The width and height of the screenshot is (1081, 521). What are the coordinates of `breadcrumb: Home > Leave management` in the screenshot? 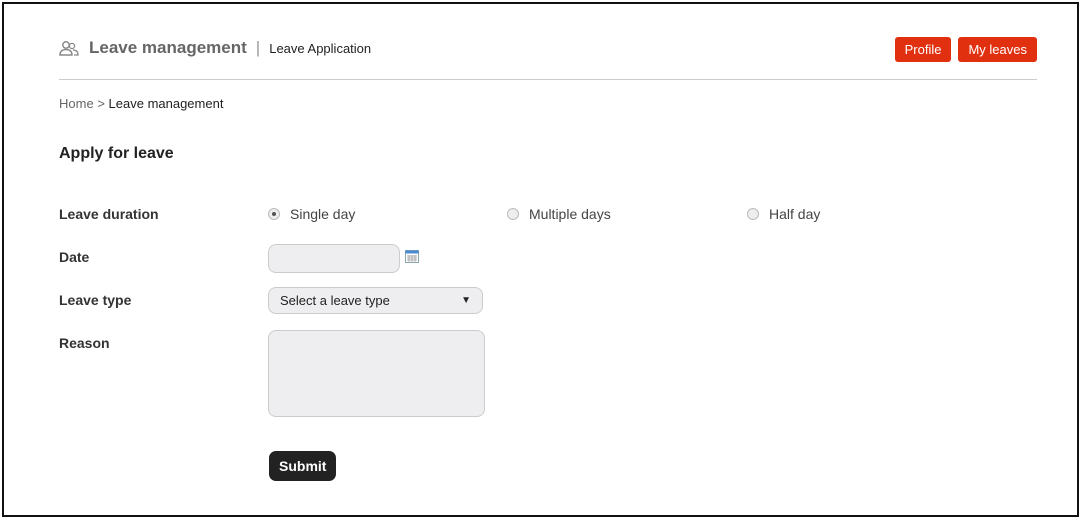 It's located at (141, 103).